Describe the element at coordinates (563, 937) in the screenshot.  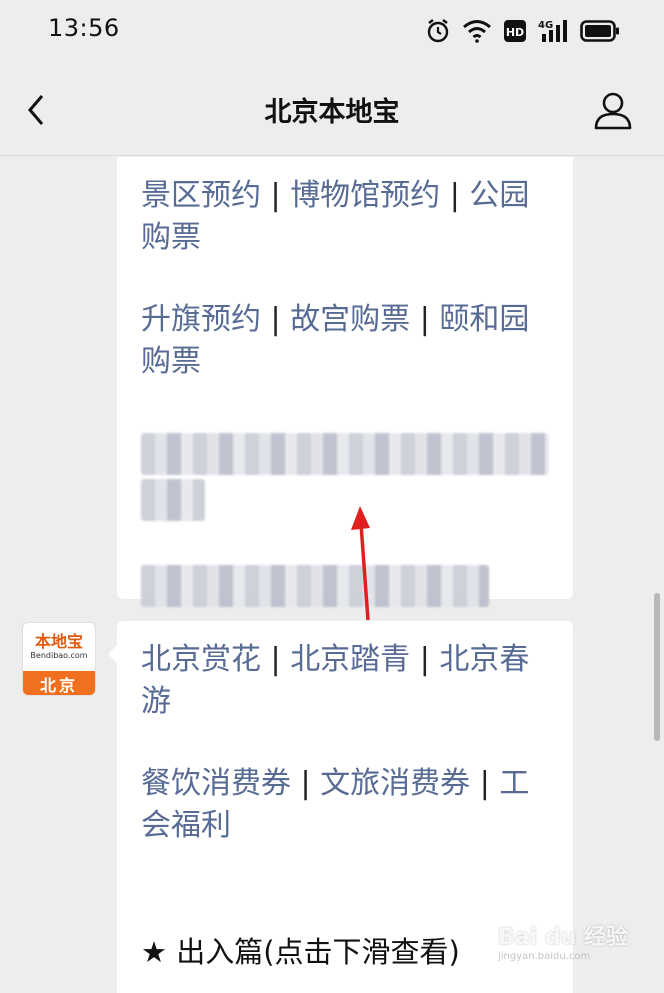
I see `watermark-main: Bai du 经验` at that location.